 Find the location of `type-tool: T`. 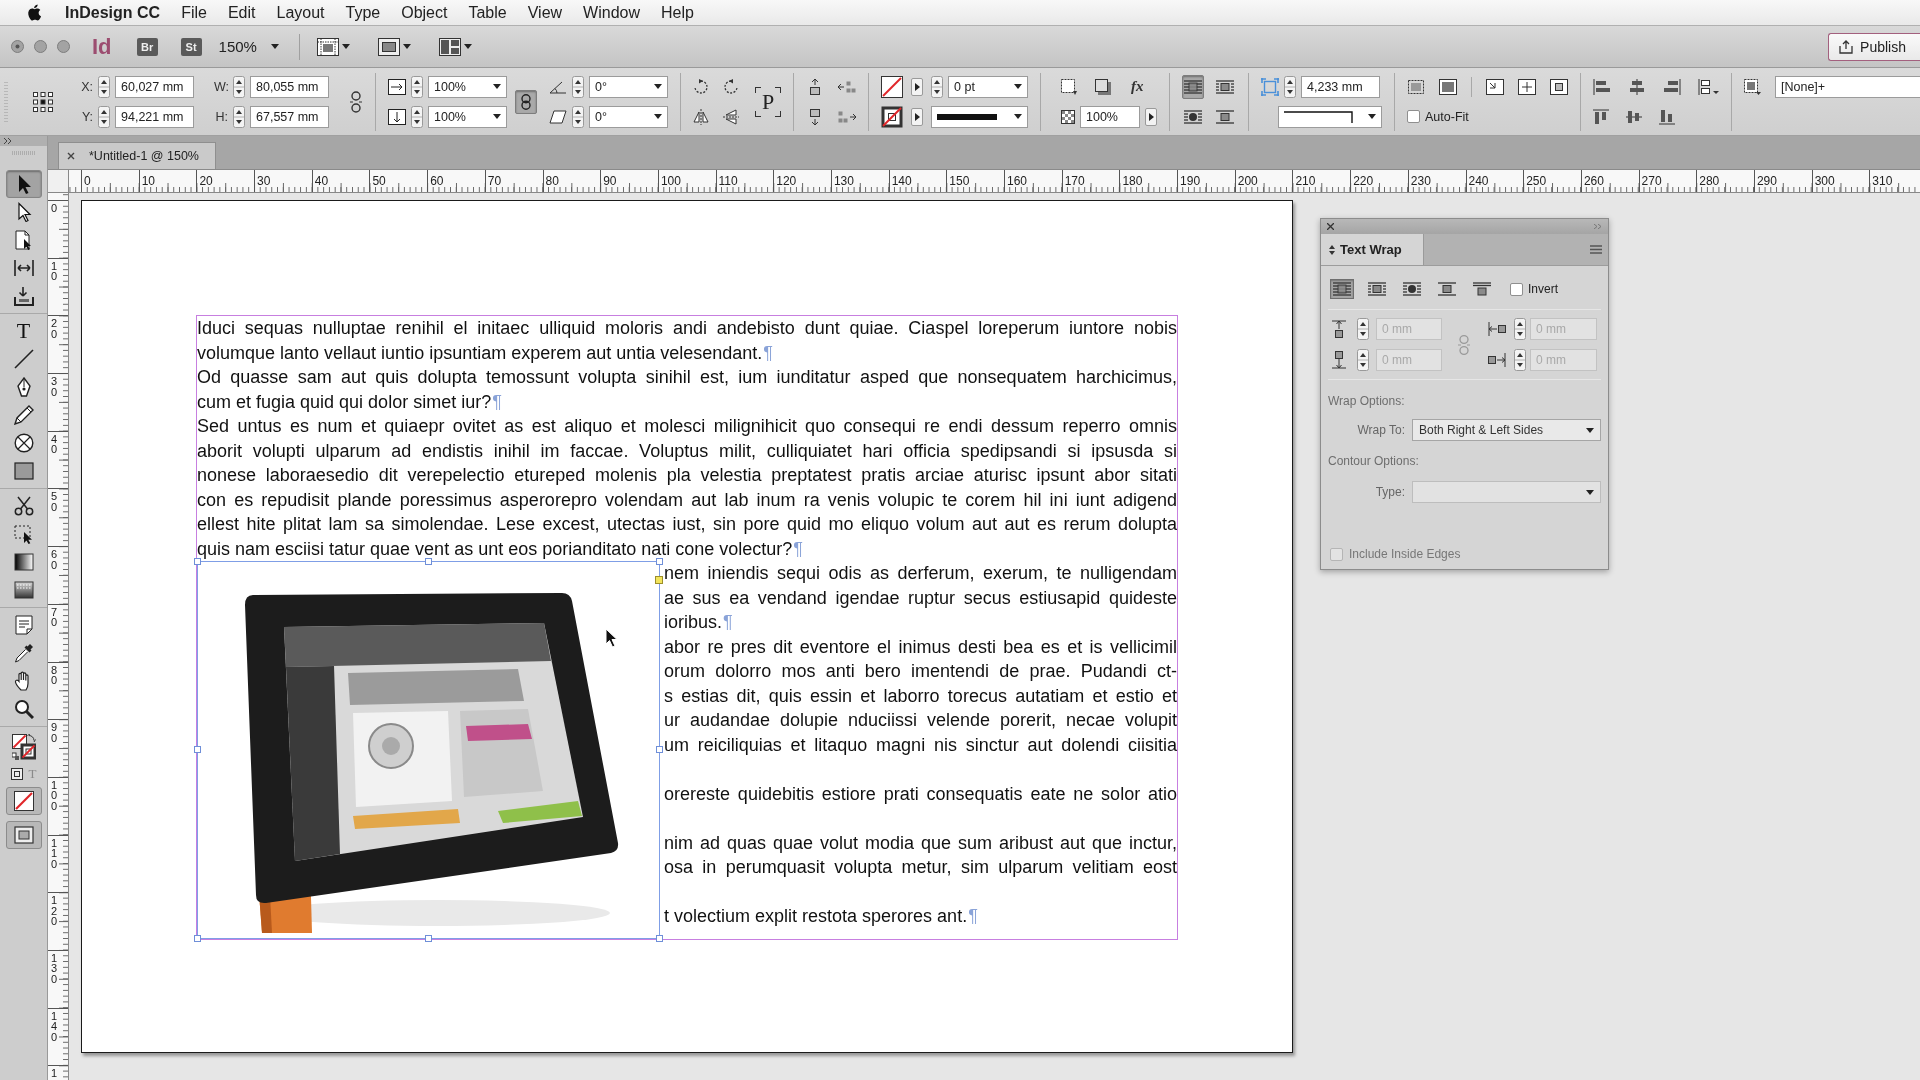

type-tool: T is located at coordinates (23, 331).